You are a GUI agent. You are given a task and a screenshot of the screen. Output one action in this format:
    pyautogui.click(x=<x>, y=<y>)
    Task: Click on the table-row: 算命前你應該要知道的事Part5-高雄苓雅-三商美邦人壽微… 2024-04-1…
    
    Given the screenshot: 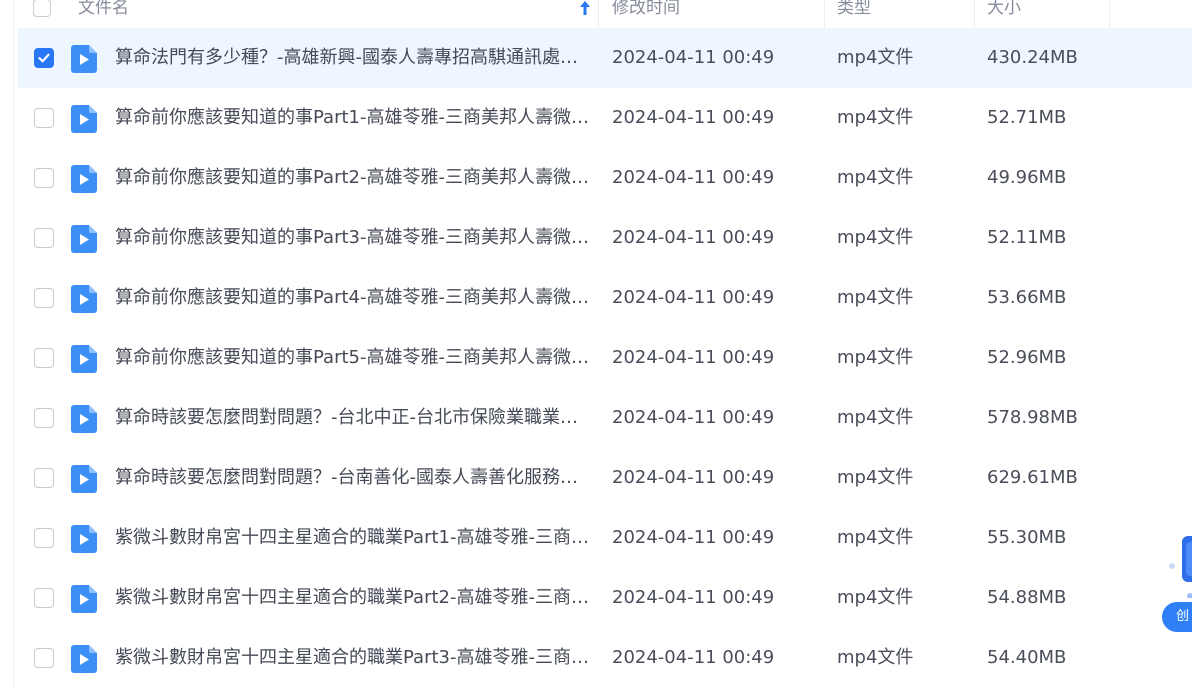 What is the action you would take?
    pyautogui.click(x=605, y=358)
    